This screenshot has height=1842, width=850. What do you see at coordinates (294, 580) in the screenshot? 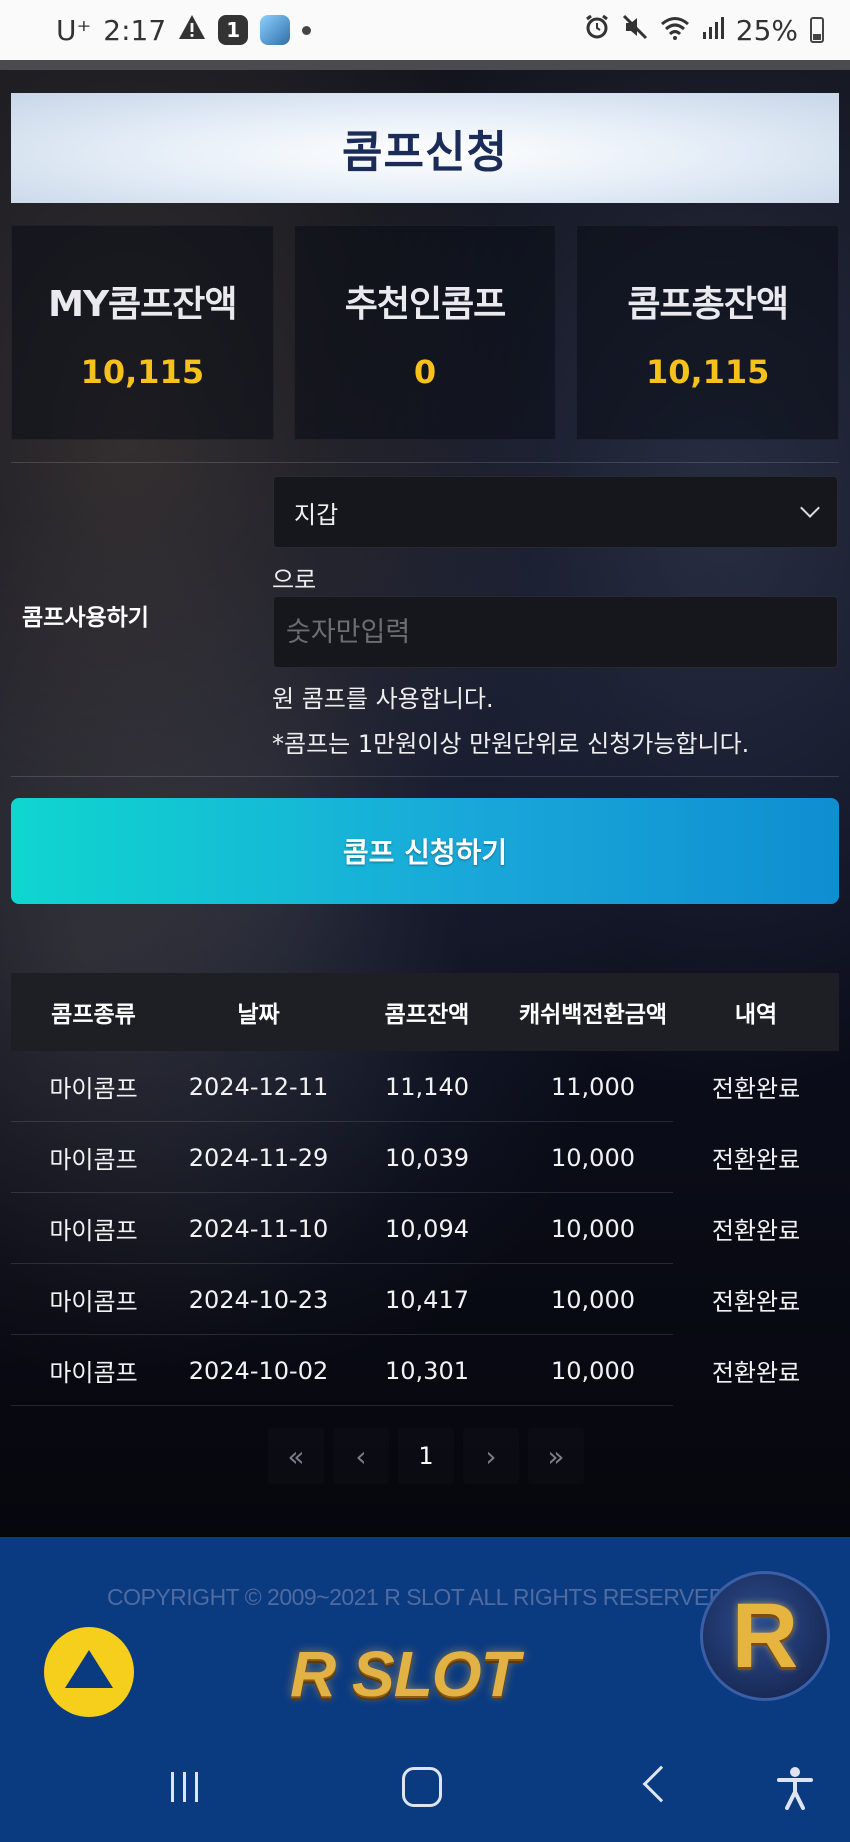
I see `with-text: 으로` at bounding box center [294, 580].